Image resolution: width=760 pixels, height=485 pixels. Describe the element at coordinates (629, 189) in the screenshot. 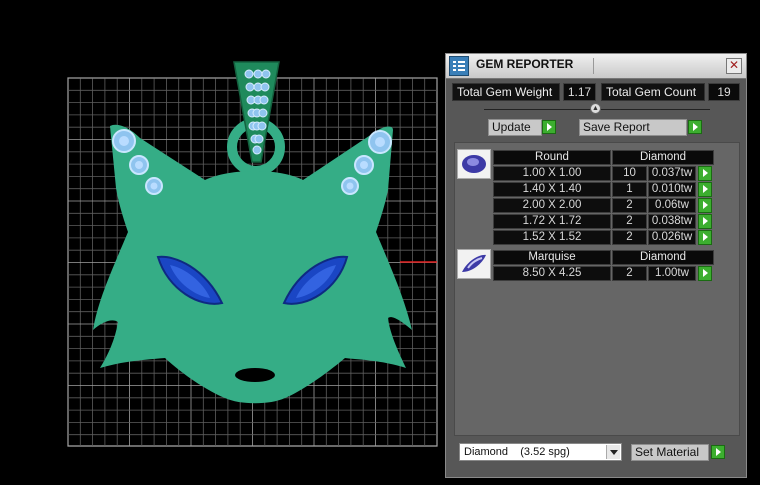

I see `gem-count-cell: 1` at that location.